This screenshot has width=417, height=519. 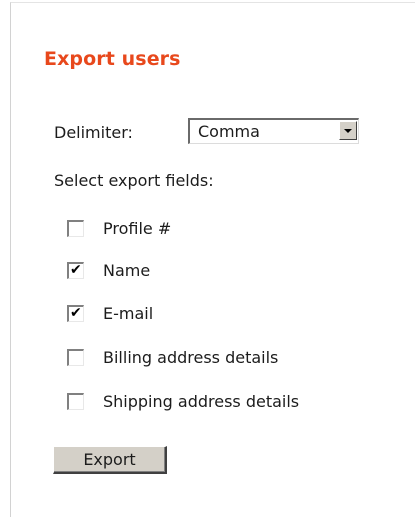 What do you see at coordinates (229, 131) in the screenshot?
I see `delimiter-select-value: Comma` at bounding box center [229, 131].